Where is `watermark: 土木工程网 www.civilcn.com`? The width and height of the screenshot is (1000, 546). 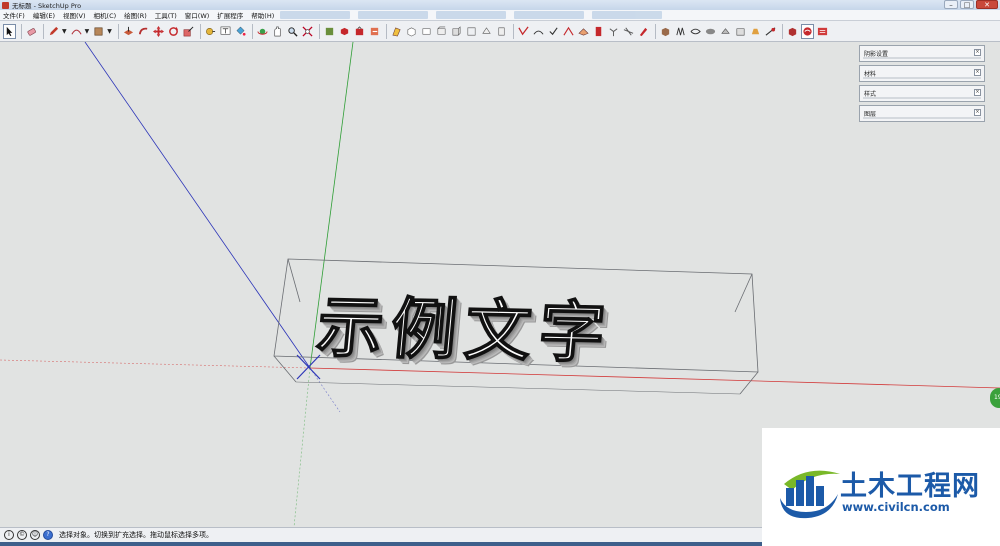
watermark: 土木工程网 www.civilcn.com is located at coordinates (881, 487).